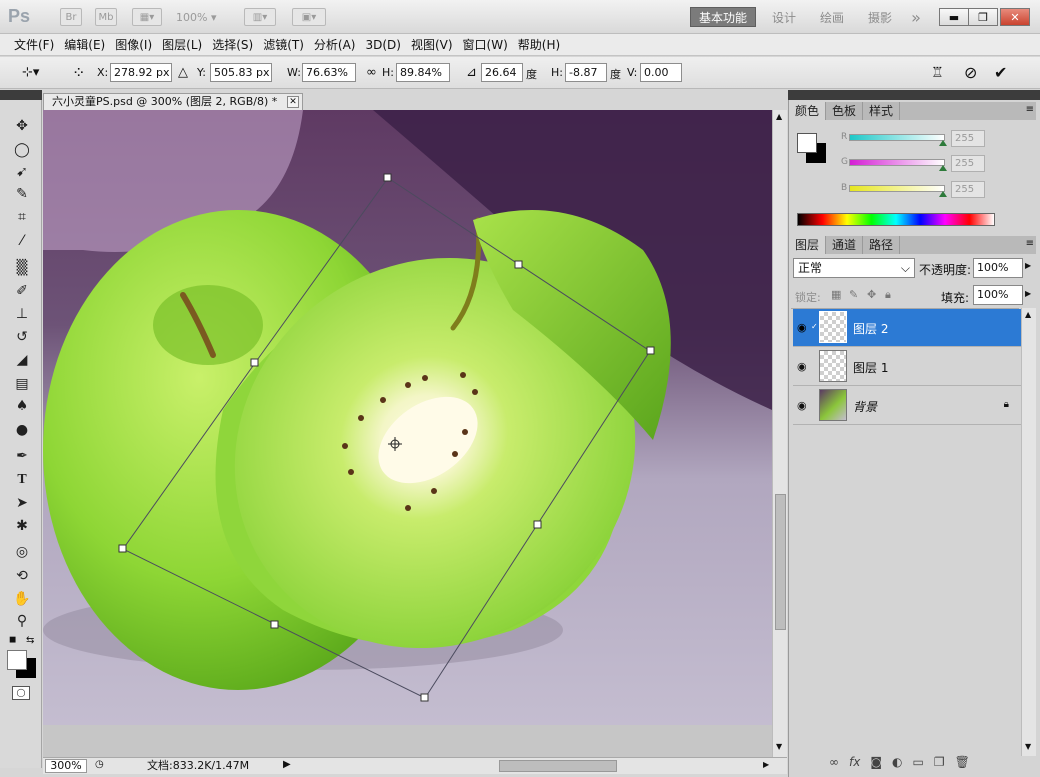 This screenshot has width=1040, height=777. What do you see at coordinates (235, 45) in the screenshot?
I see `menu-select: 选择(S)` at bounding box center [235, 45].